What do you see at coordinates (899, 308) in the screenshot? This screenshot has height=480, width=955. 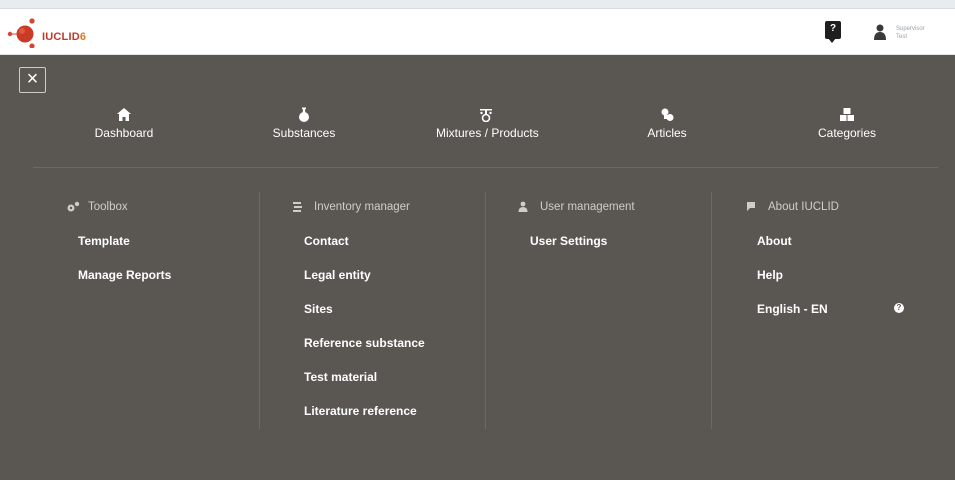 I see `info-icon: ?` at bounding box center [899, 308].